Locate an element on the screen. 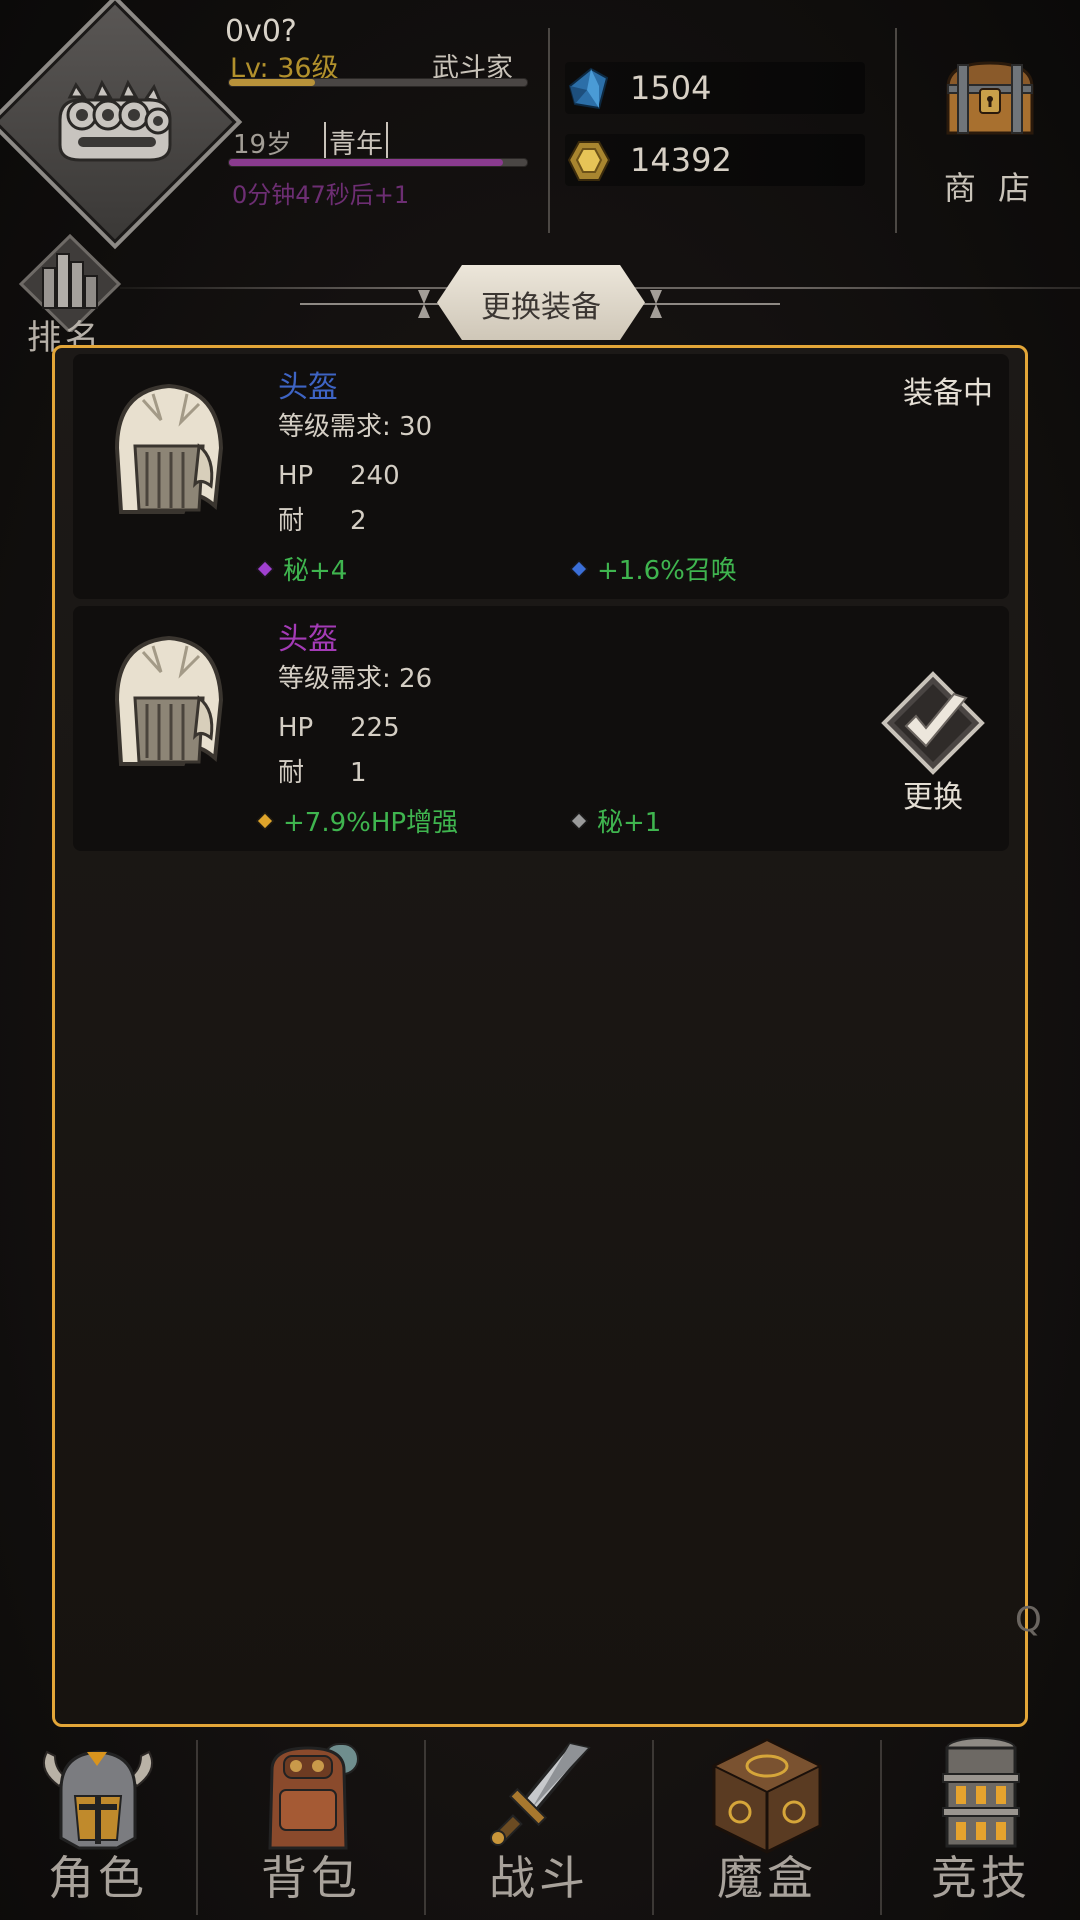 This screenshot has width=1080, height=1920. hp-stat: HP 240 is located at coordinates (339, 476).